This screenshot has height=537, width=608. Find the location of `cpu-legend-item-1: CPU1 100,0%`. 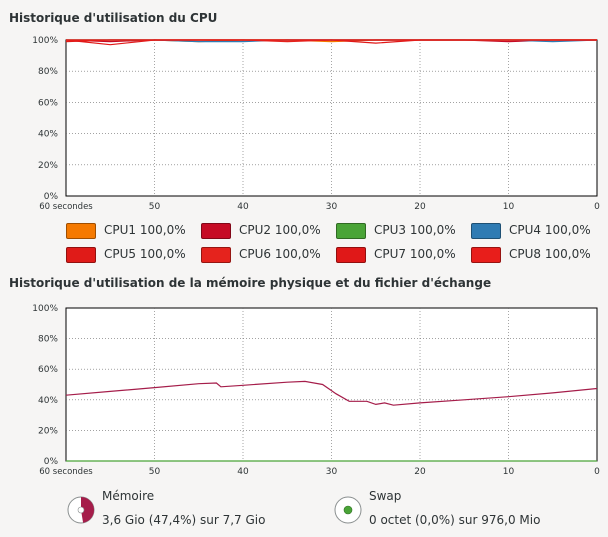

cpu-legend-item-1: CPU1 100,0% is located at coordinates (131, 232).